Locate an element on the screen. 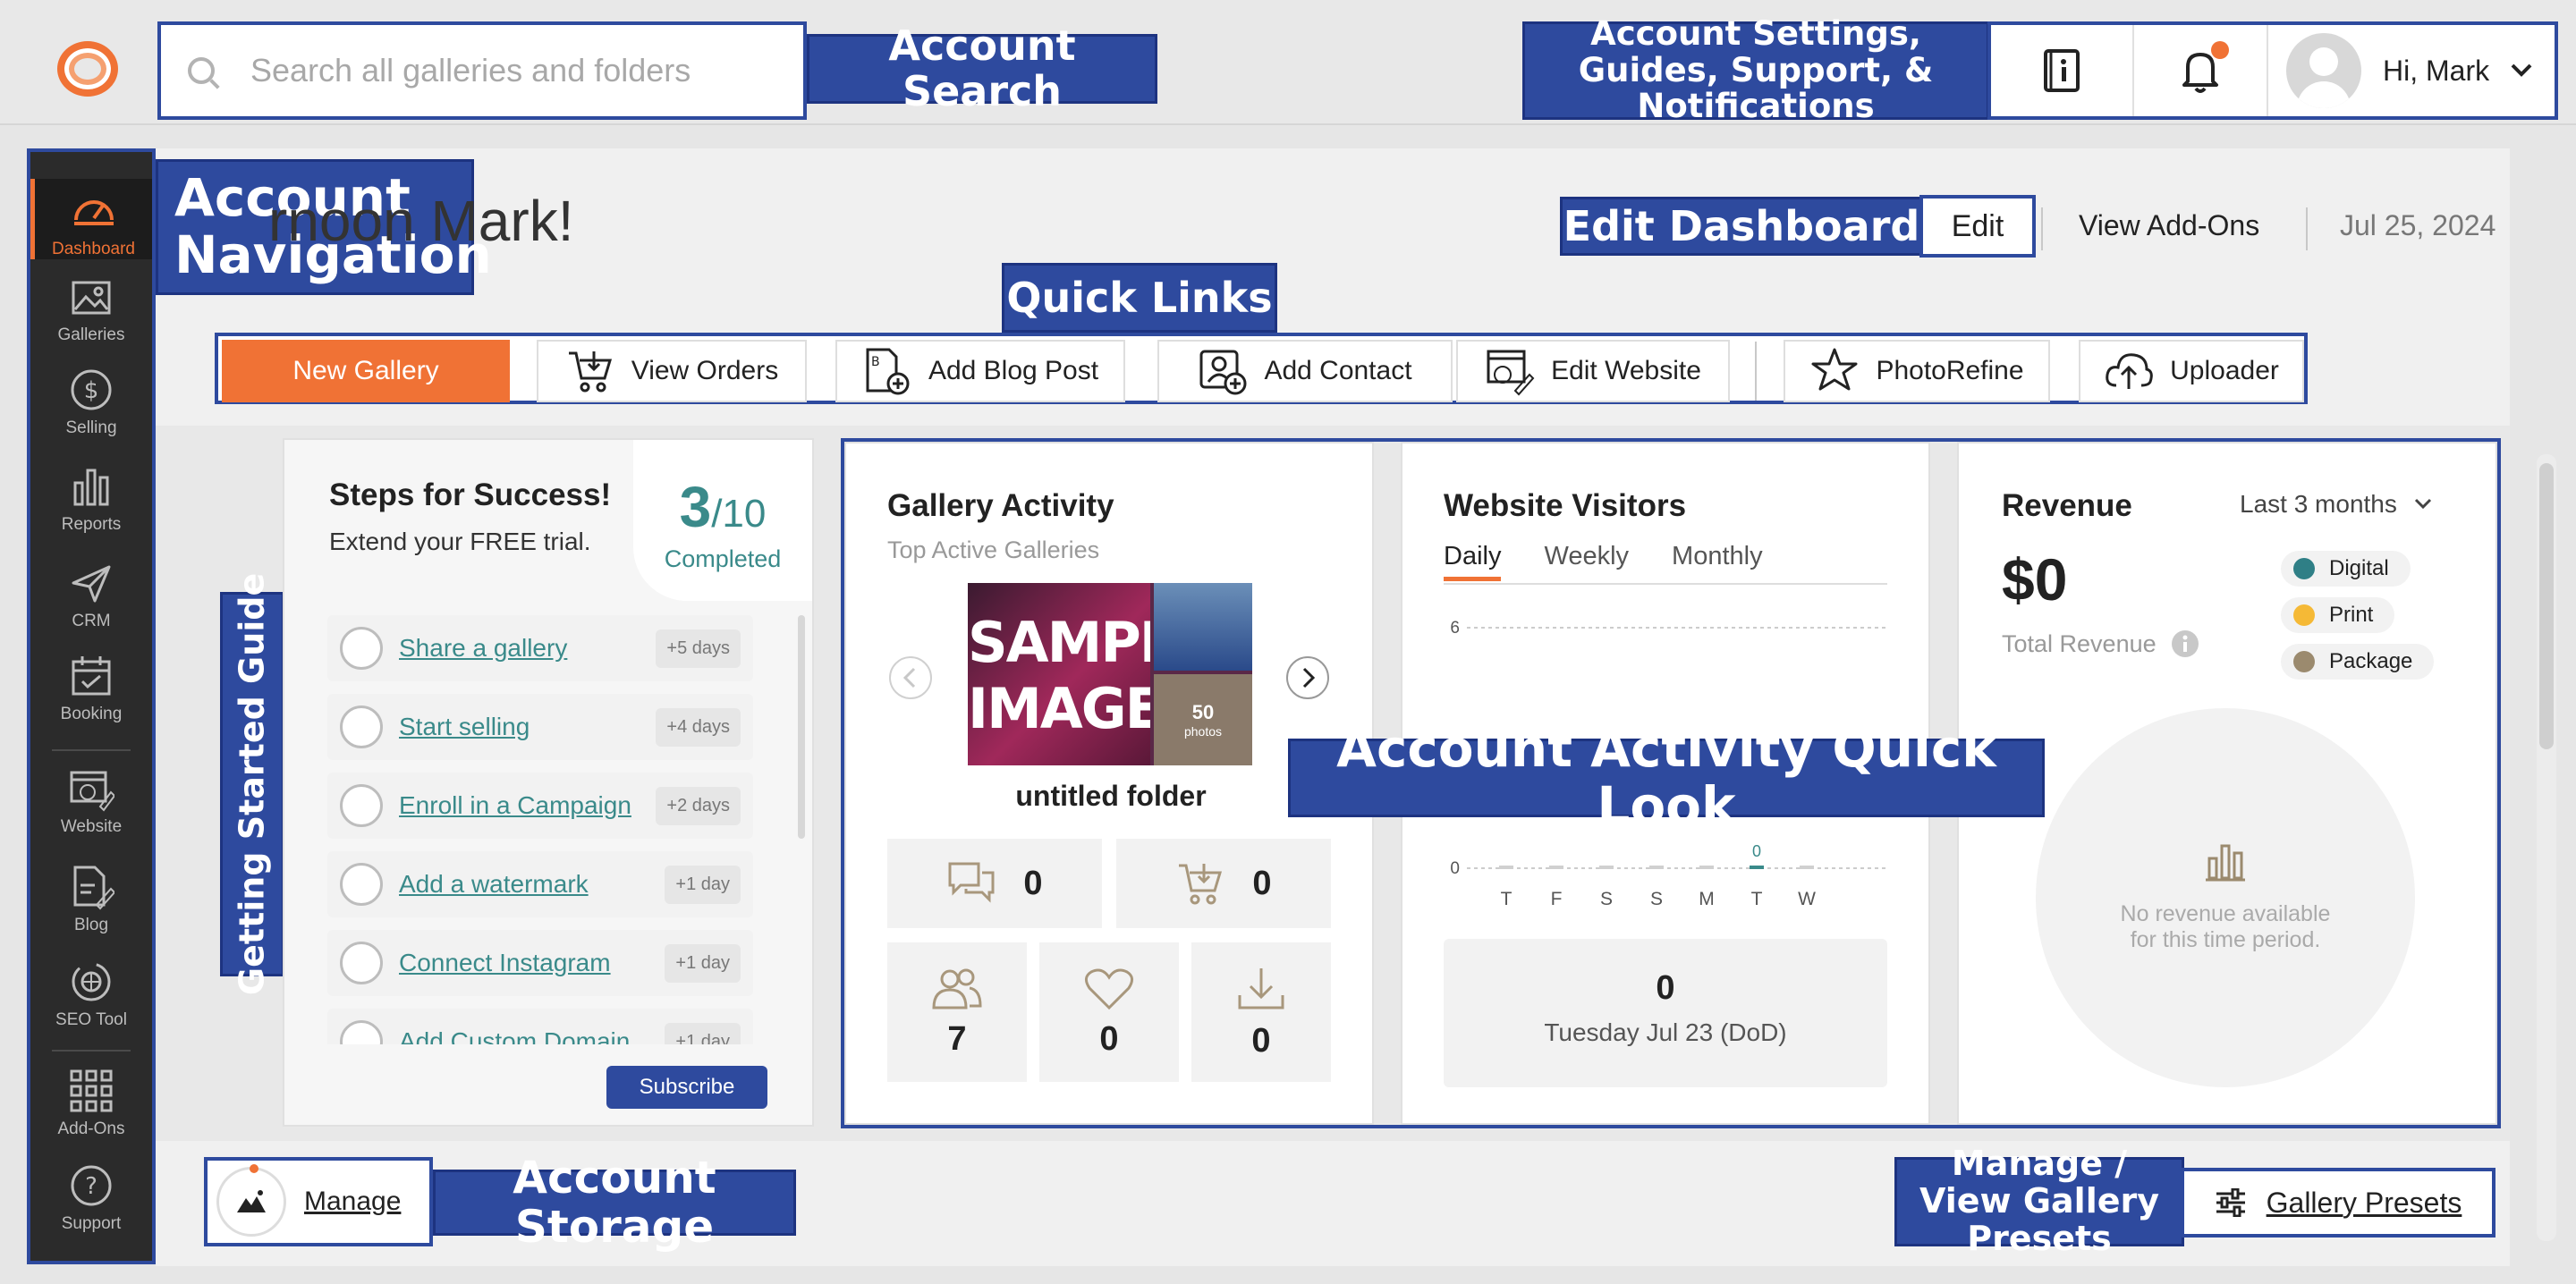 This screenshot has width=2576, height=1284. storage-usage-marker is located at coordinates (254, 1169).